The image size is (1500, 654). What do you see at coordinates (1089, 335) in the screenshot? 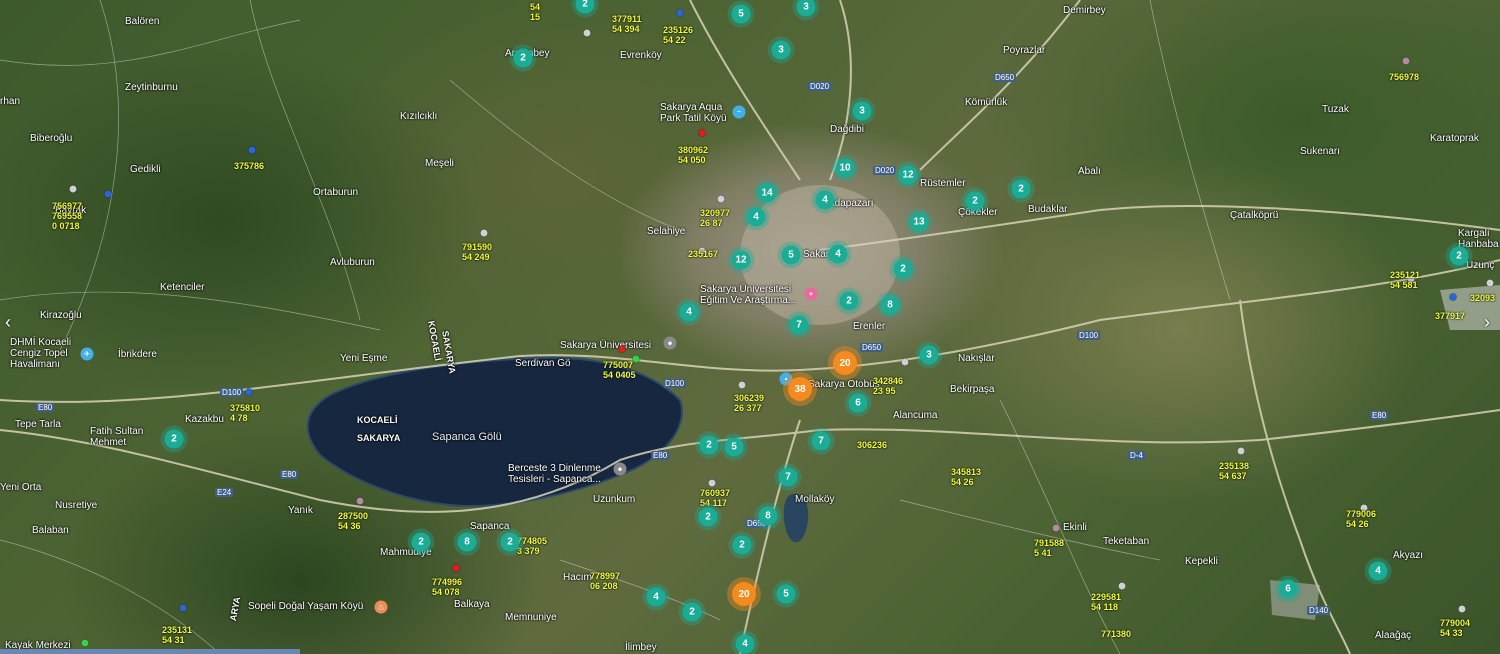
I see `road-label-d100-3: D100` at bounding box center [1089, 335].